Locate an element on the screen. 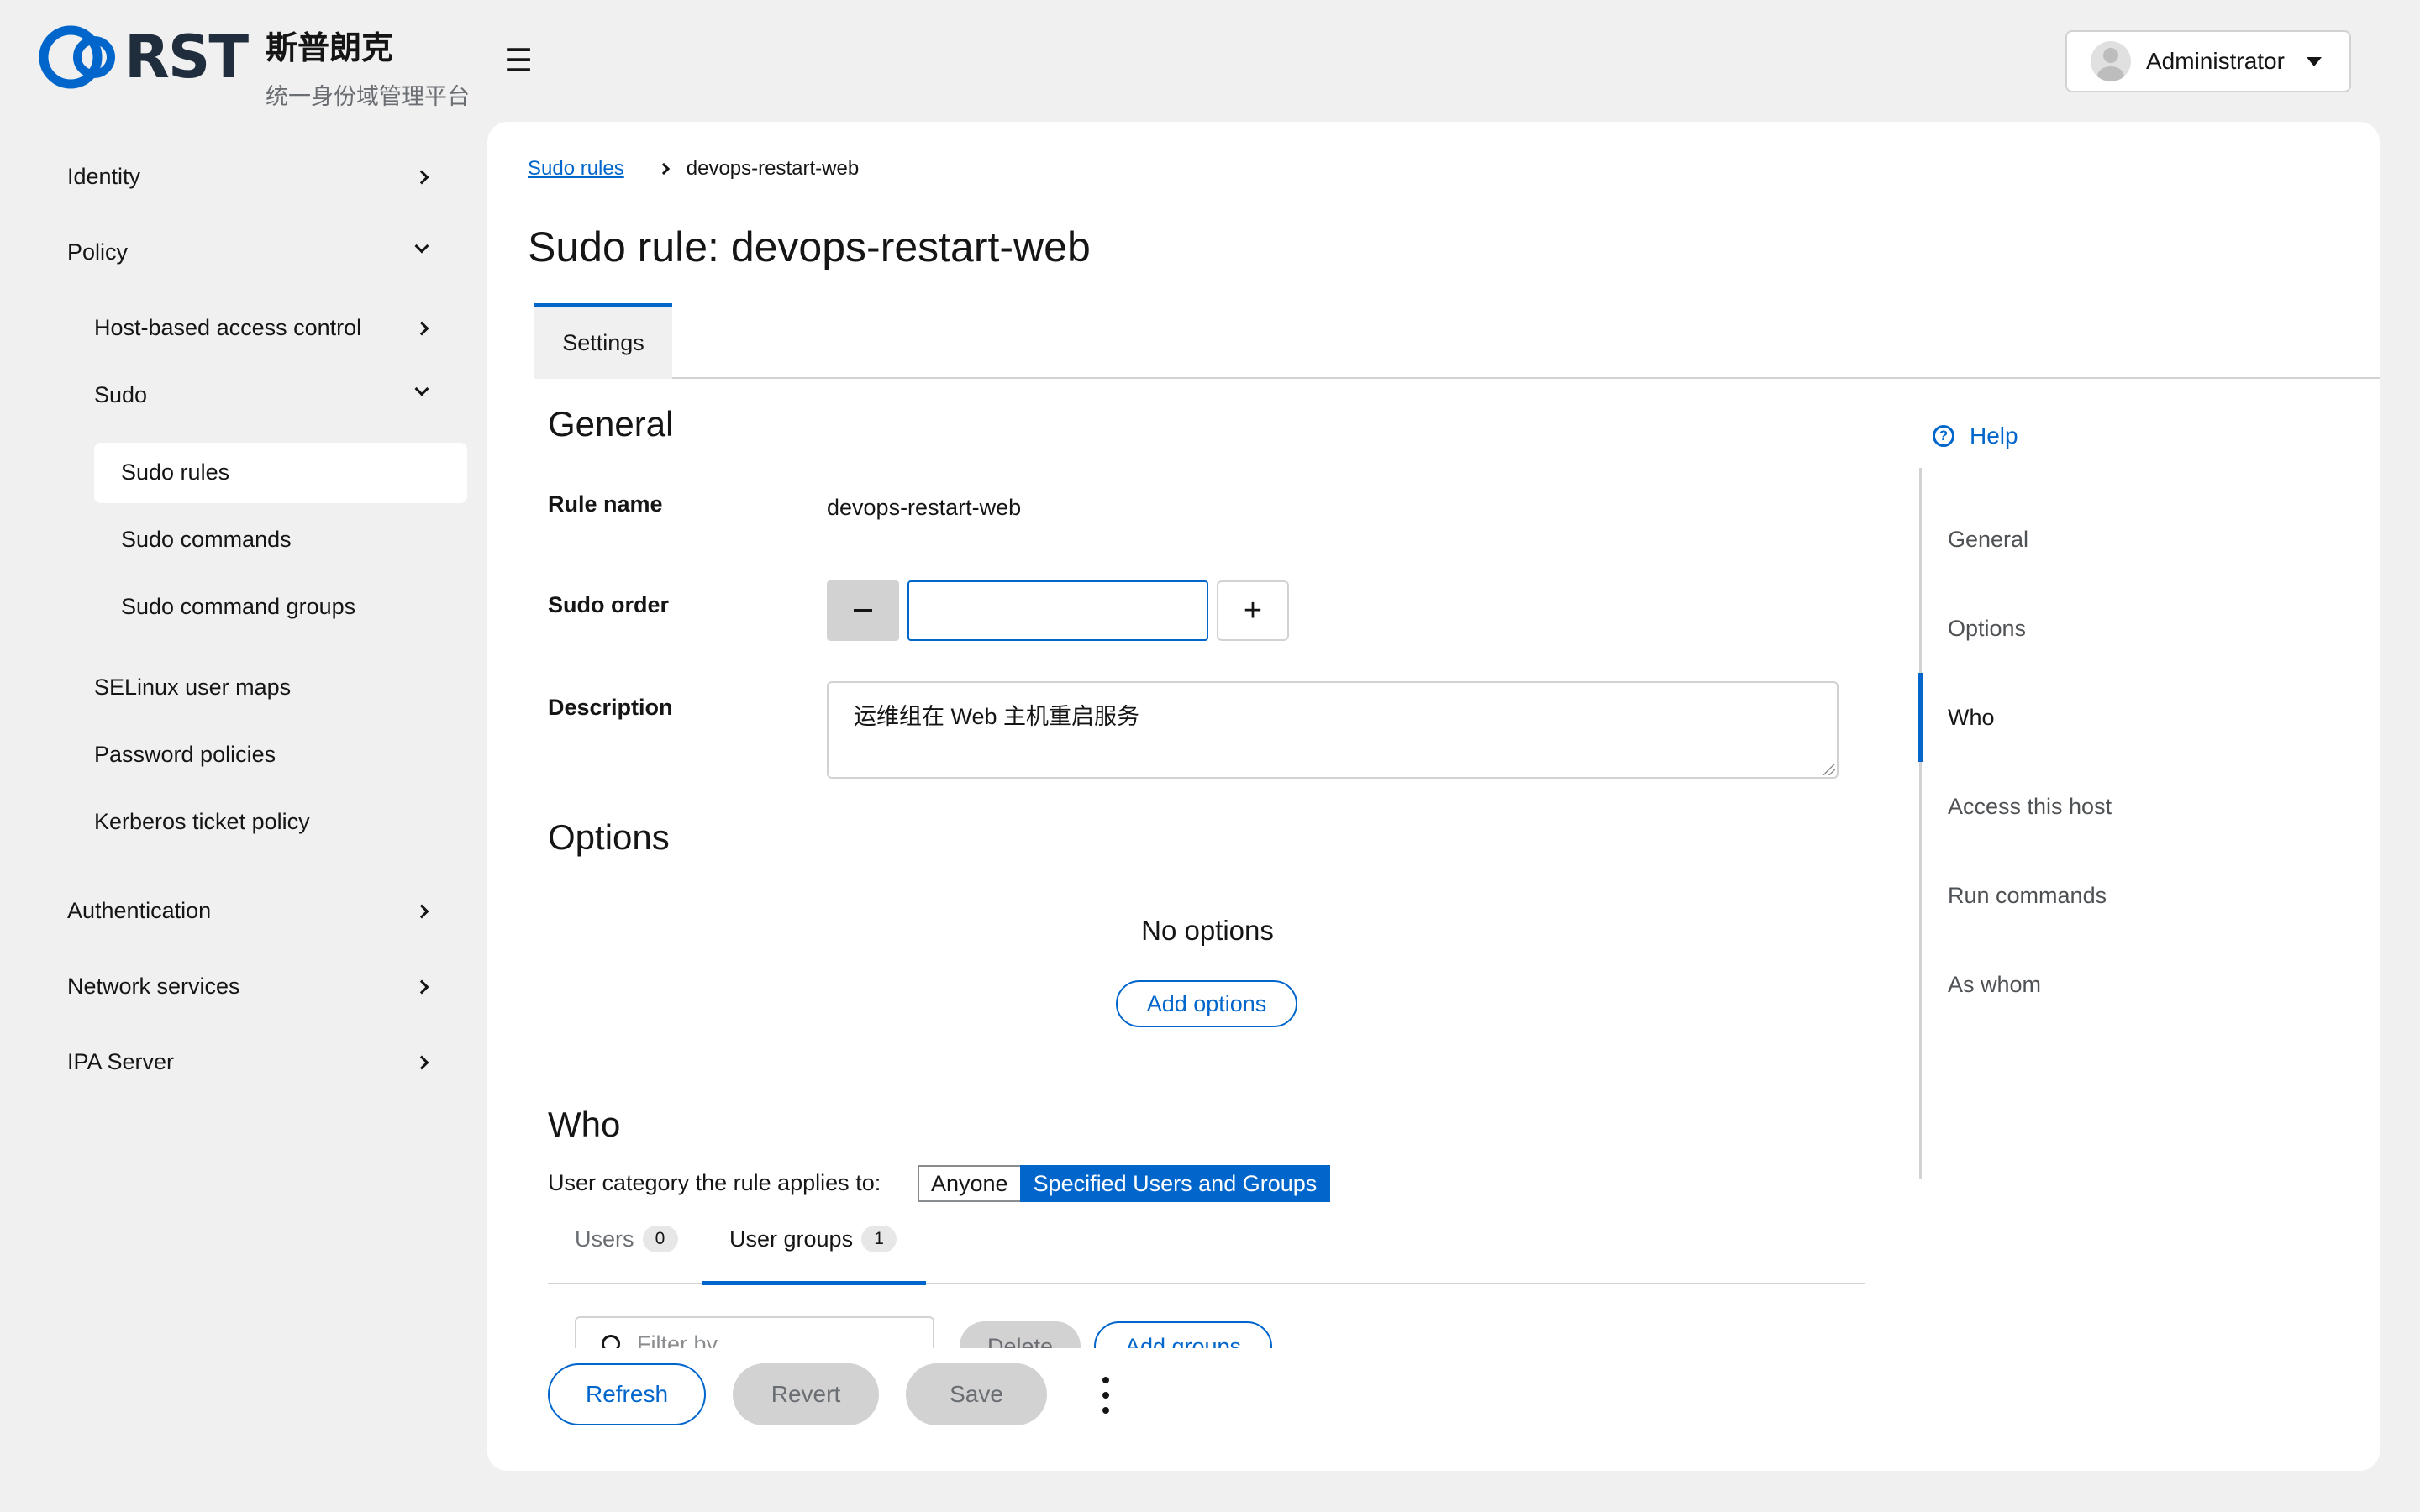  brand-title: 斯普朗克 is located at coordinates (330, 48).